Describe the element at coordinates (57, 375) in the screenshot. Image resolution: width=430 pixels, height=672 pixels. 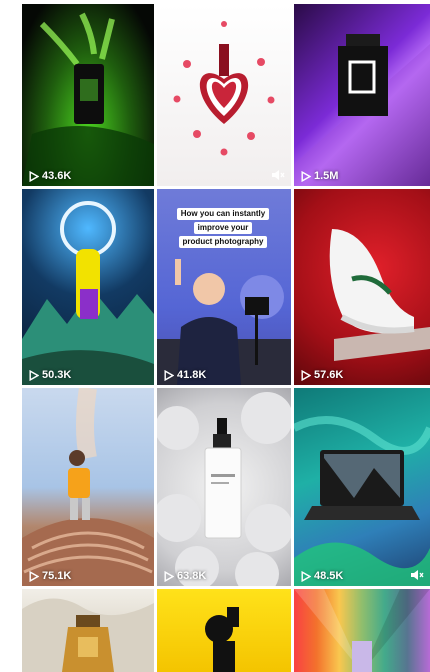
I see `view-count-label: 50.3K` at that location.